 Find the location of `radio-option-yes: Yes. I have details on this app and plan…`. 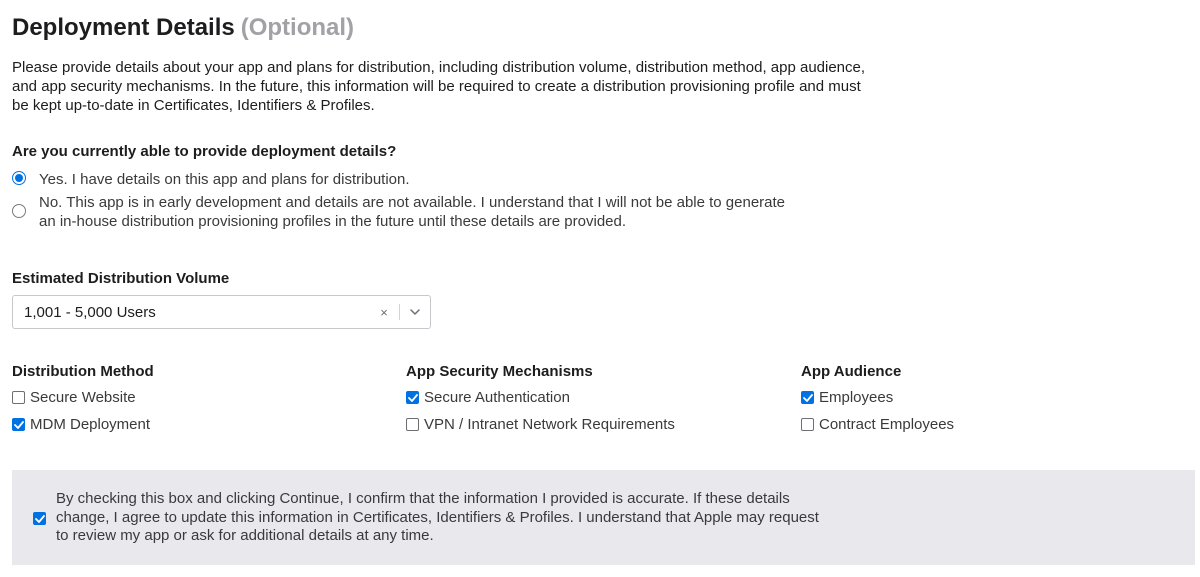

radio-option-yes: Yes. I have details on this app and plan… is located at coordinates (405, 179).